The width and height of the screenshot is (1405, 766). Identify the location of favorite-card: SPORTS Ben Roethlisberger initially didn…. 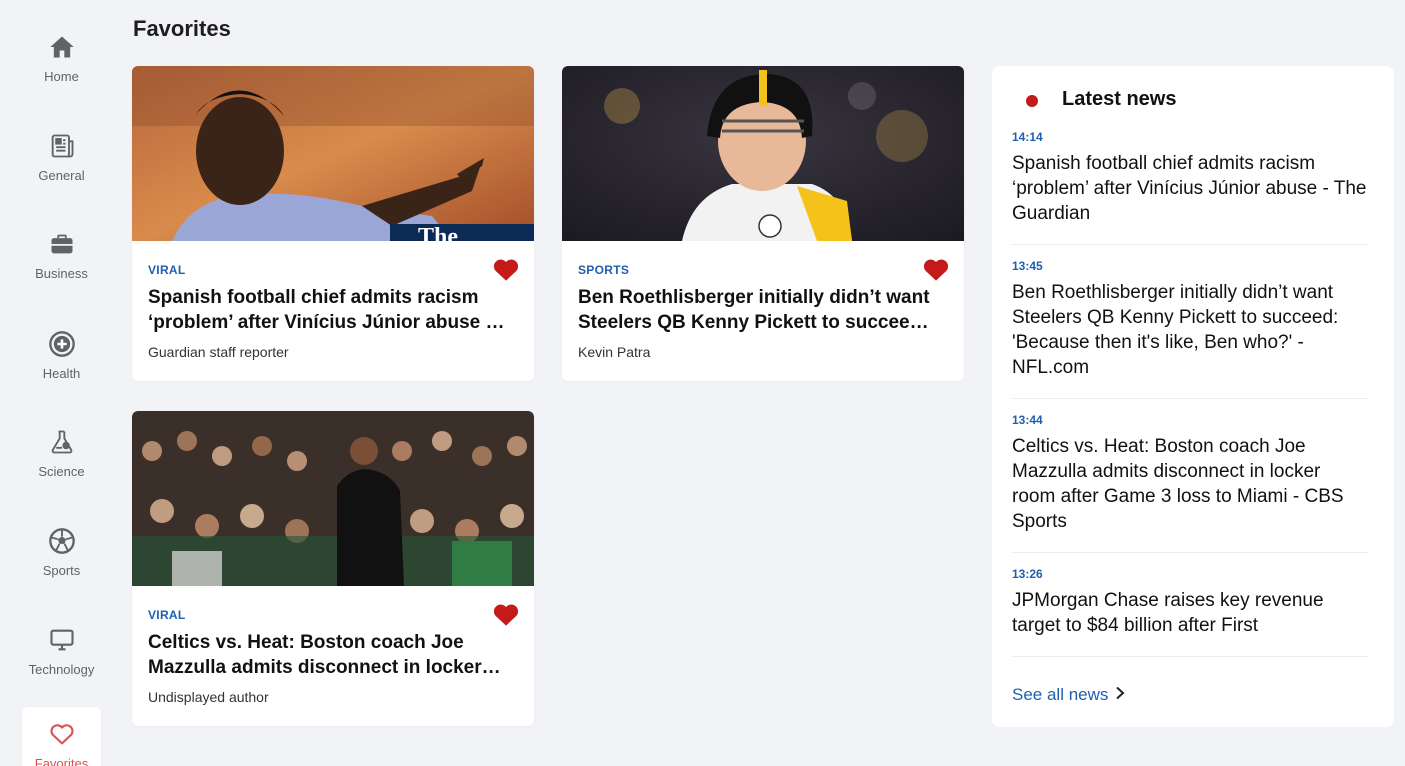
(763, 223).